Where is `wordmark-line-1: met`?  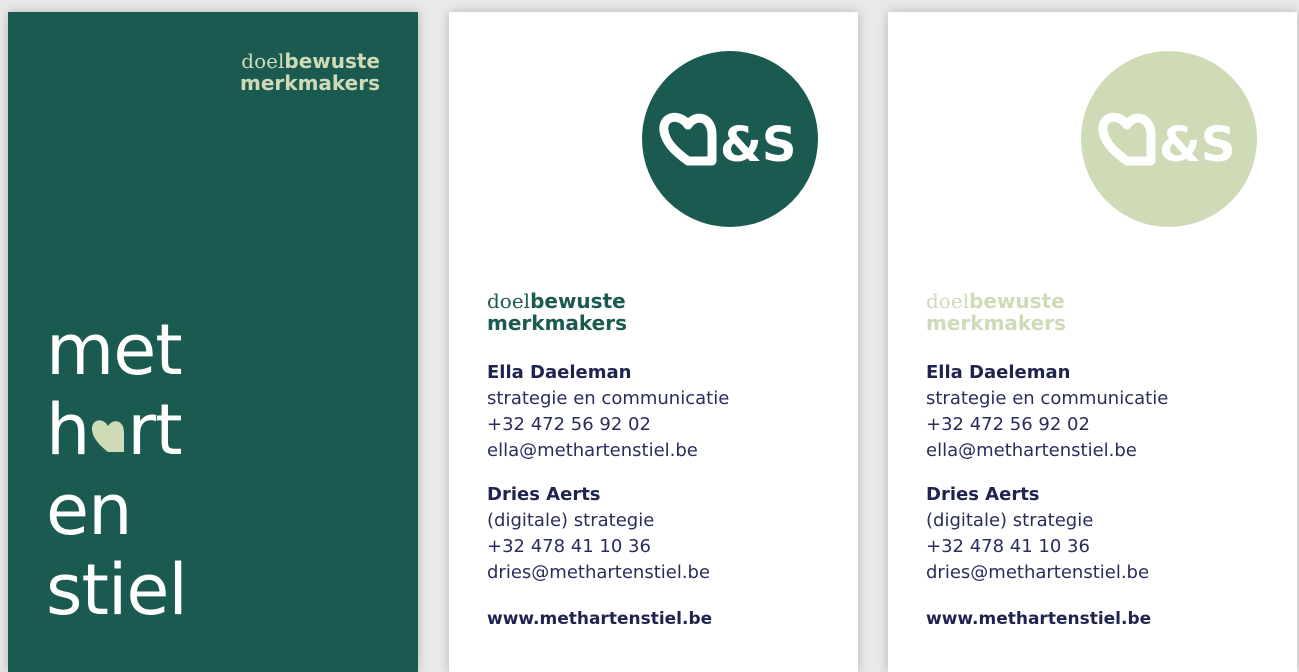 wordmark-line-1: met is located at coordinates (114, 350).